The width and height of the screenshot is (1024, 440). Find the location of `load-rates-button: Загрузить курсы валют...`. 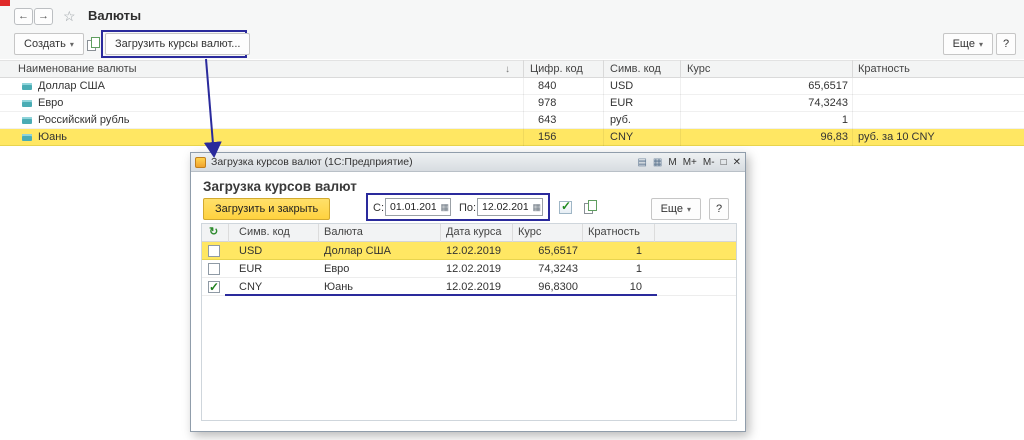

load-rates-button: Загрузить курсы валют... is located at coordinates (178, 44).